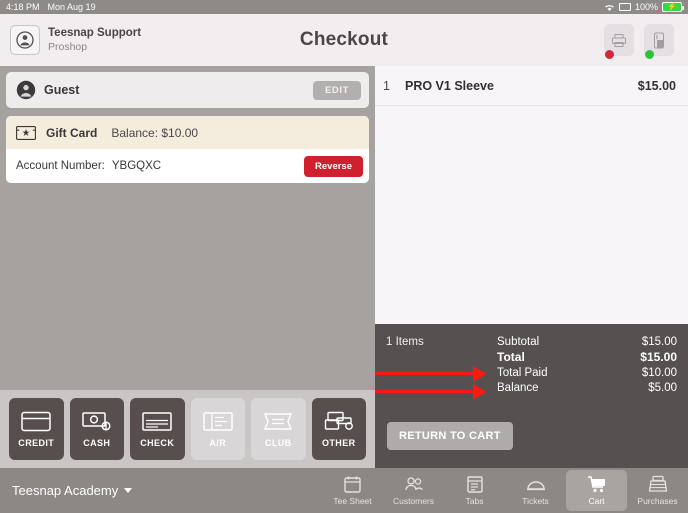  I want to click on cart-item-row: 1 PRO V1 Sleeve $15.00, so click(531, 86).